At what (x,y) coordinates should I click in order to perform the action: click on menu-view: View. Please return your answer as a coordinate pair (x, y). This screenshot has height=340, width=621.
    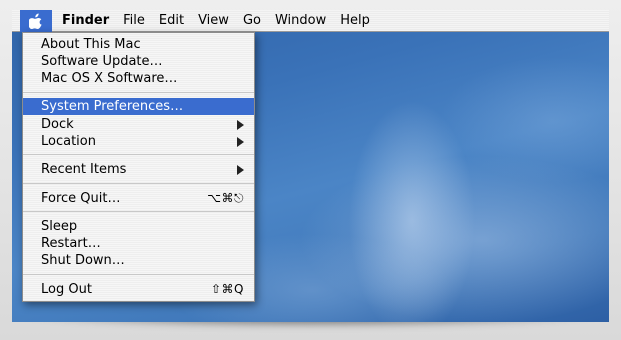
    Looking at the image, I should click on (213, 21).